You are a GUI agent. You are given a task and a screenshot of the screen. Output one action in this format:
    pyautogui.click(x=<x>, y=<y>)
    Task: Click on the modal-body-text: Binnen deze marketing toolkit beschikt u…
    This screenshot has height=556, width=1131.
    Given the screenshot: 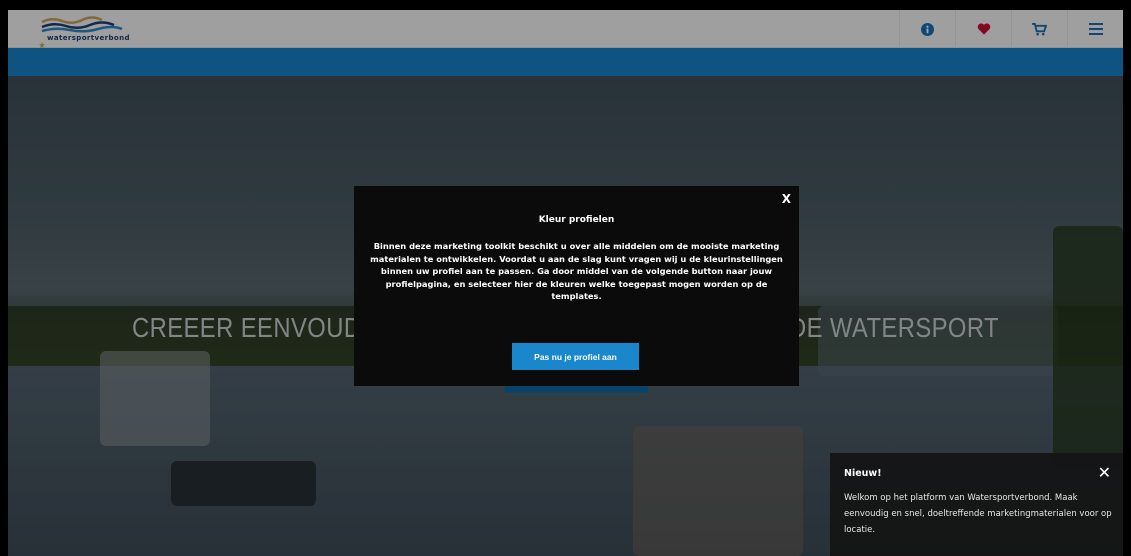 What is the action you would take?
    pyautogui.click(x=576, y=271)
    